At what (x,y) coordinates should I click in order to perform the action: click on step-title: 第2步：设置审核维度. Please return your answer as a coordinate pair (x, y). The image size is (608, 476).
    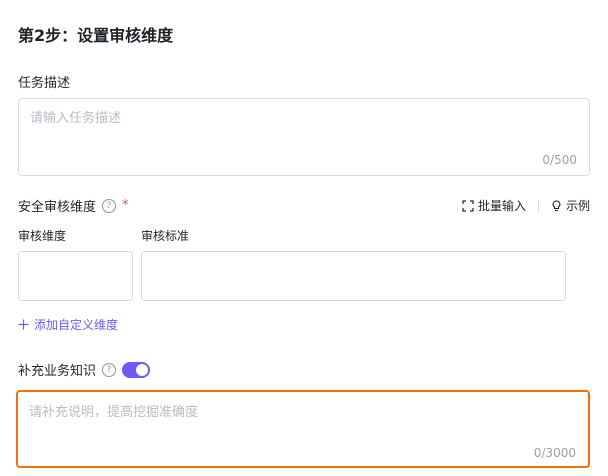
    Looking at the image, I should click on (96, 35).